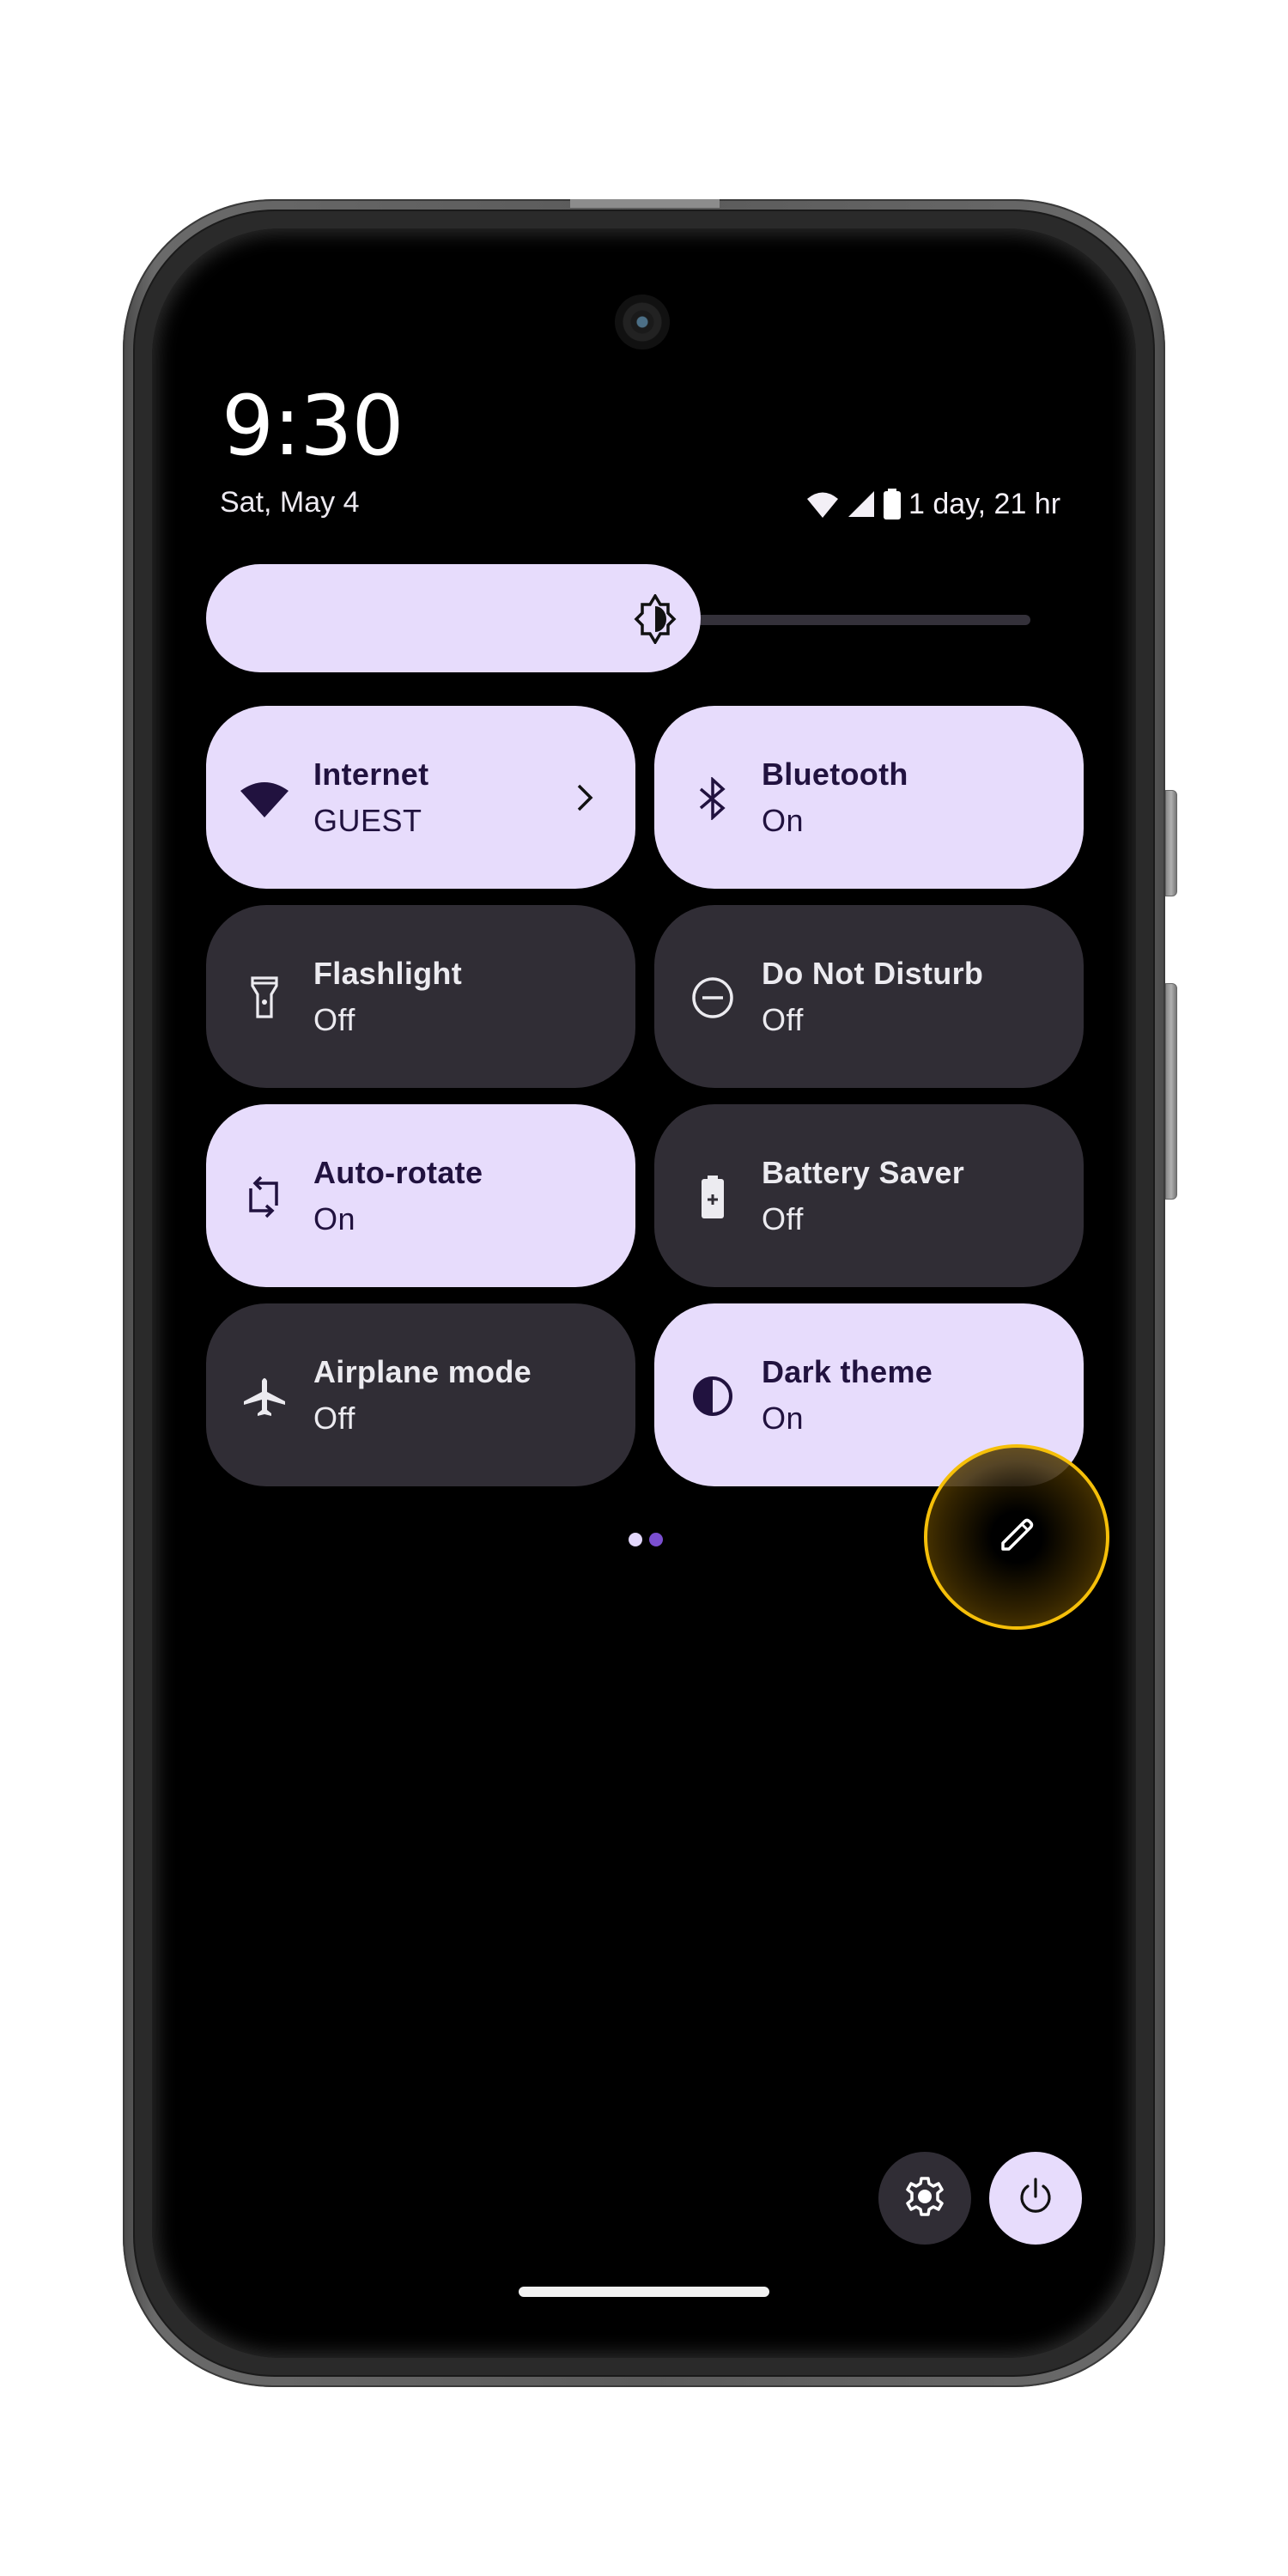 This screenshot has height=2576, width=1288. Describe the element at coordinates (645, 203) in the screenshot. I see `top-antenna-band` at that location.